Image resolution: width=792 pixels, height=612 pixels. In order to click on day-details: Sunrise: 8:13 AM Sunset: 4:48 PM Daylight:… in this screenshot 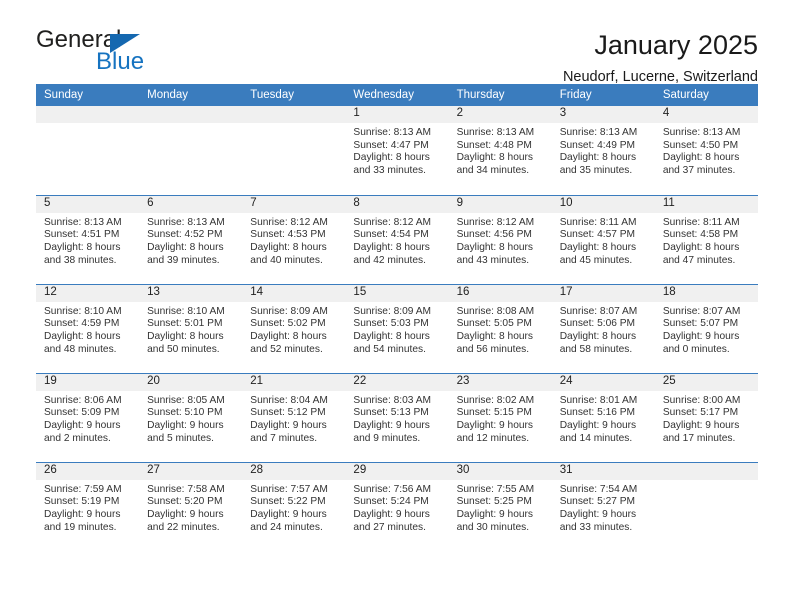, I will do `click(500, 150)`.